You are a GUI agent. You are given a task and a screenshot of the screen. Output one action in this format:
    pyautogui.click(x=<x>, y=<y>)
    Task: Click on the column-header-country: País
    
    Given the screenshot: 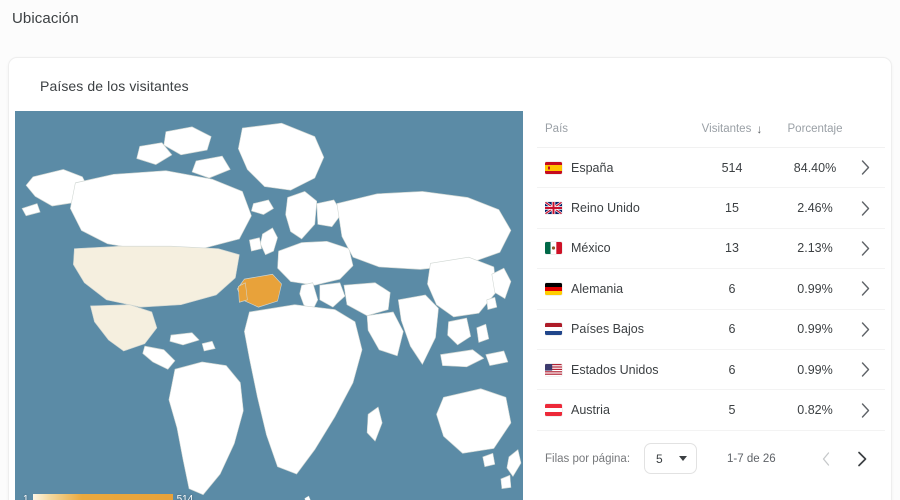 What is the action you would take?
    pyautogui.click(x=617, y=129)
    